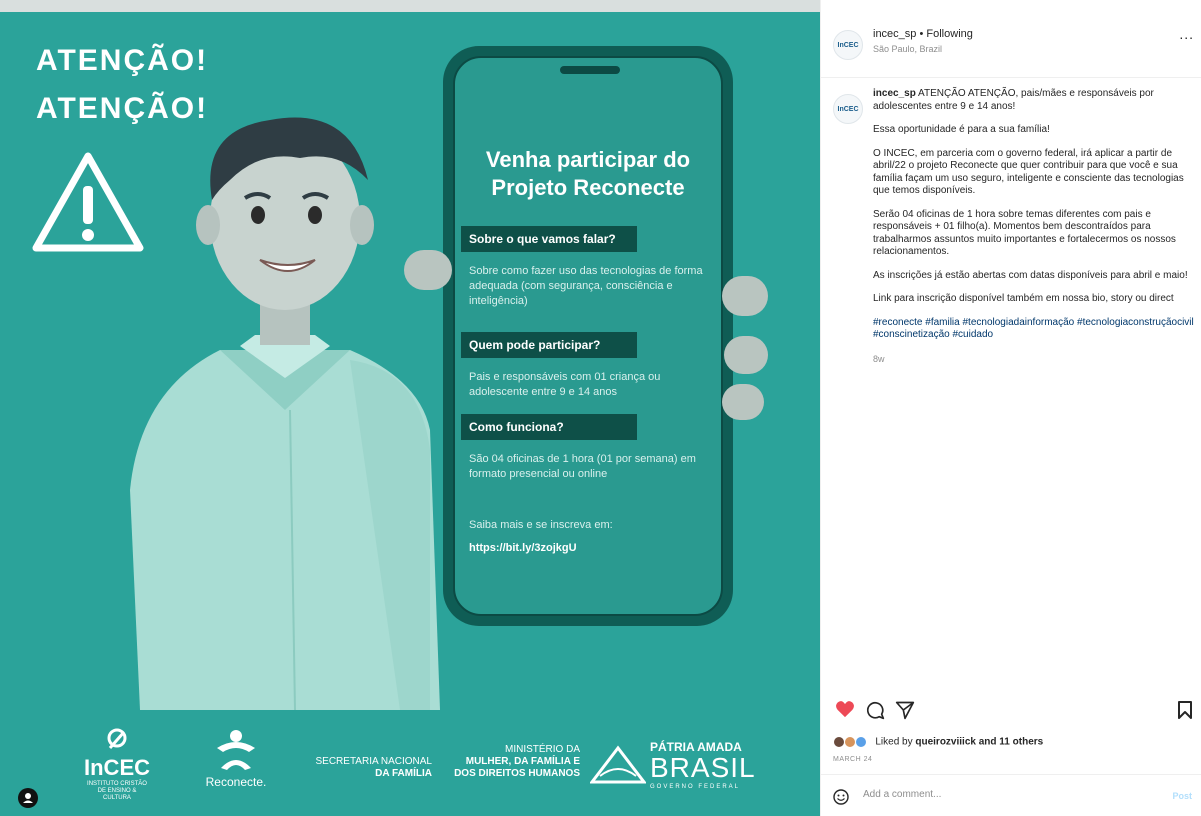 This screenshot has height=816, width=1201. Describe the element at coordinates (549, 239) in the screenshot. I see `section-heading-topics: Sobre o que vamos falar?` at that location.